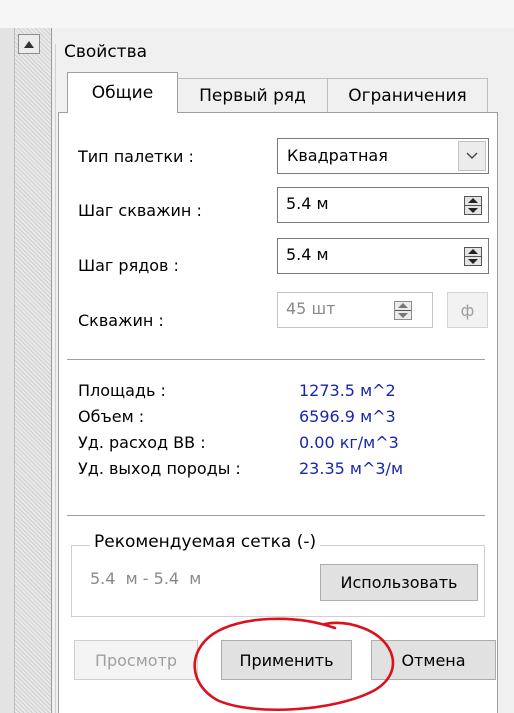 The width and height of the screenshot is (514, 713). What do you see at coordinates (383, 256) in the screenshot?
I see `row-spacing-input: 5.4 м` at bounding box center [383, 256].